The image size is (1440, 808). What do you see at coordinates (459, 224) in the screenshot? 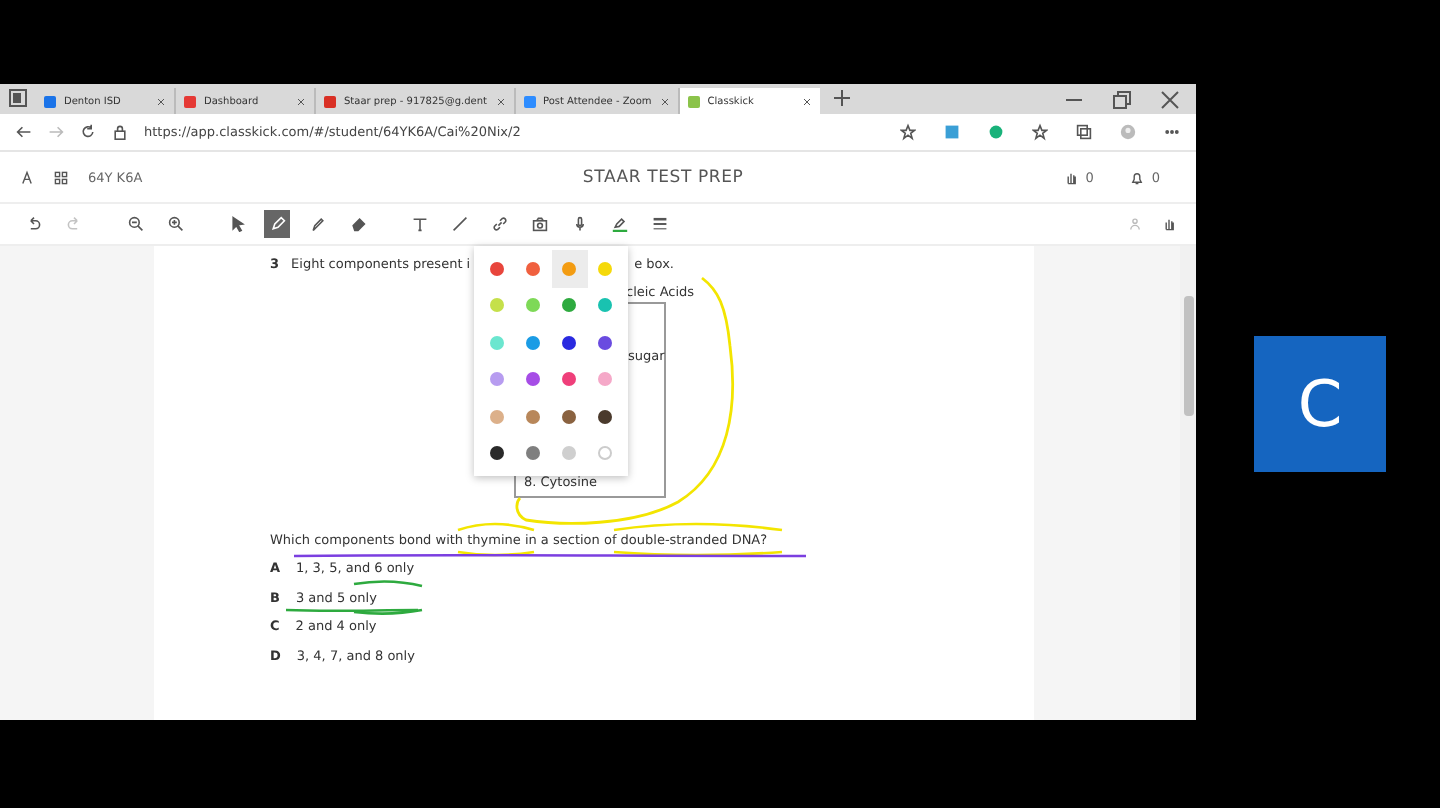
I see `line-icon` at bounding box center [459, 224].